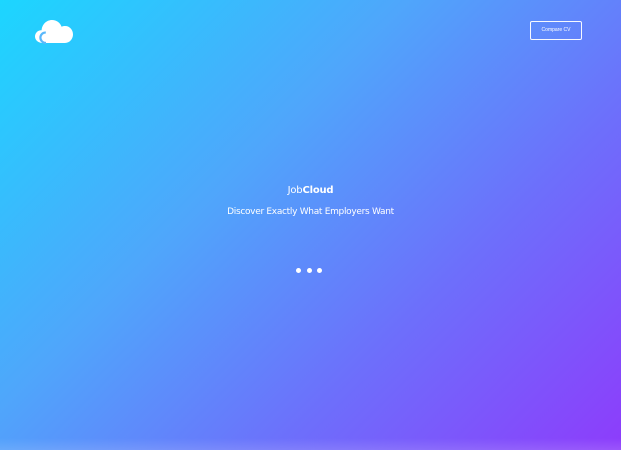  Describe the element at coordinates (556, 30) in the screenshot. I see `compare-cv-button: Compare CV` at that location.